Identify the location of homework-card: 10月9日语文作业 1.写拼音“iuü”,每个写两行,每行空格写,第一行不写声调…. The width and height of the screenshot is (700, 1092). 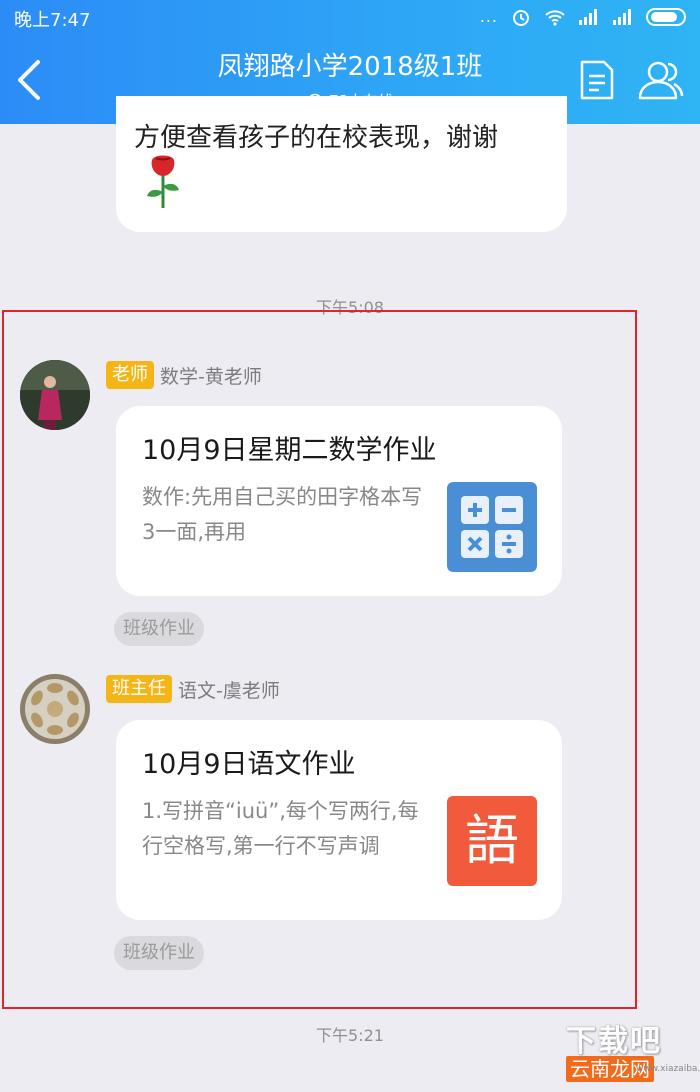
(339, 820).